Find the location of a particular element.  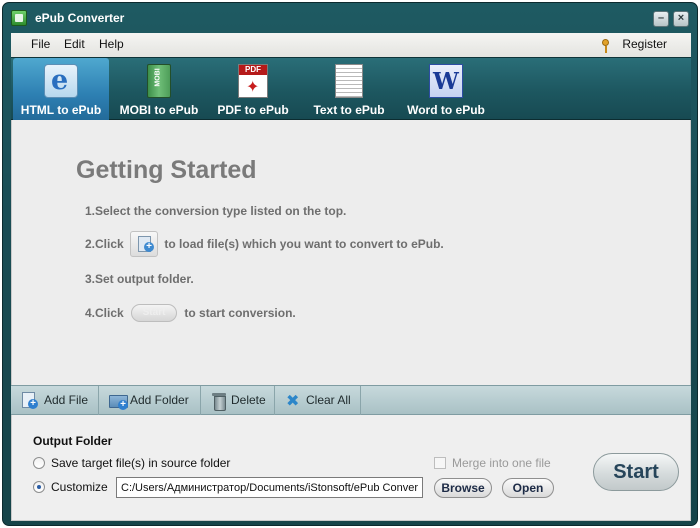

add-folder-icon is located at coordinates (118, 401).